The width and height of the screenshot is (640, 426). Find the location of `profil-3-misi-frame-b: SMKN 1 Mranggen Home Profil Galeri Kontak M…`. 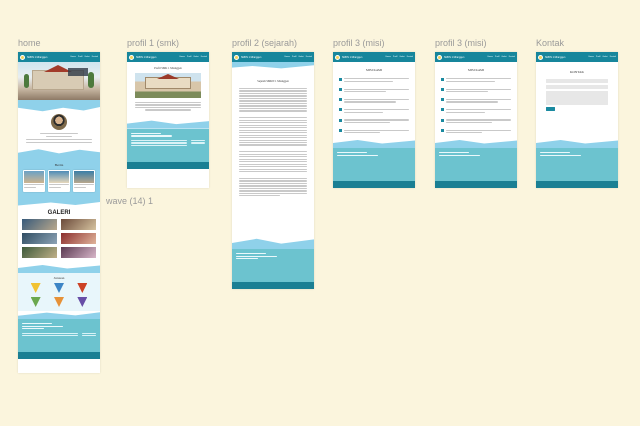

profil-3-misi-frame-b: SMKN 1 Mranggen Home Profil Galeri Kontak M… is located at coordinates (476, 120).